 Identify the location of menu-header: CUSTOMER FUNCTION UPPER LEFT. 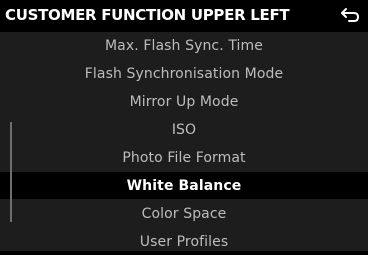
(184, 15).